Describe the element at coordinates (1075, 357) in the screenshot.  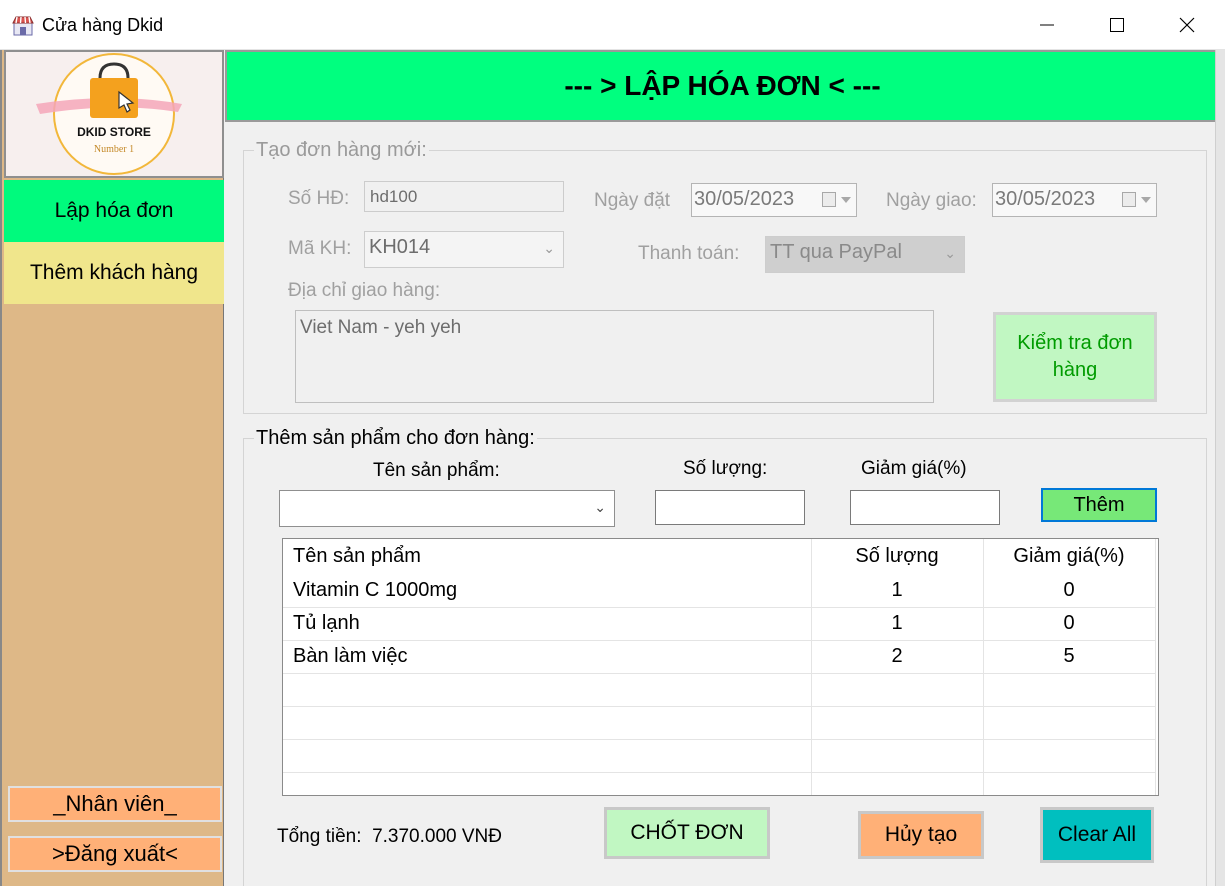
I see `check-order-button: Kiểm tra đơn hàng` at that location.